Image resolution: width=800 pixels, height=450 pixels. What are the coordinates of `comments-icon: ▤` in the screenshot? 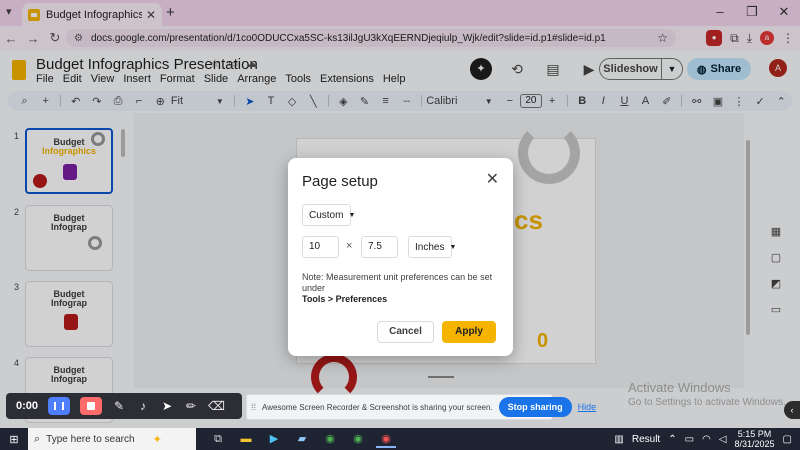 It's located at (553, 69).